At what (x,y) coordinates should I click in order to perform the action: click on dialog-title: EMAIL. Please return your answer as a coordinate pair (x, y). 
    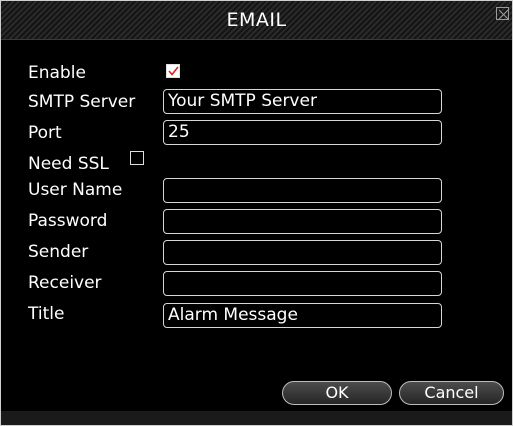
    Looking at the image, I should click on (256, 20).